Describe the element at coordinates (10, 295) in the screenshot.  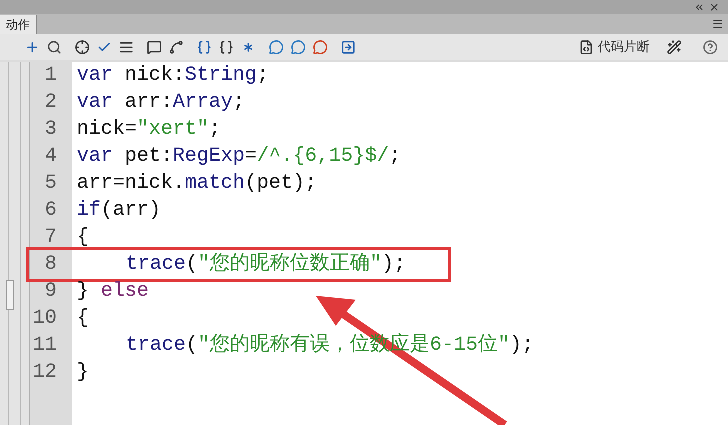
I see `collapse-handle` at that location.